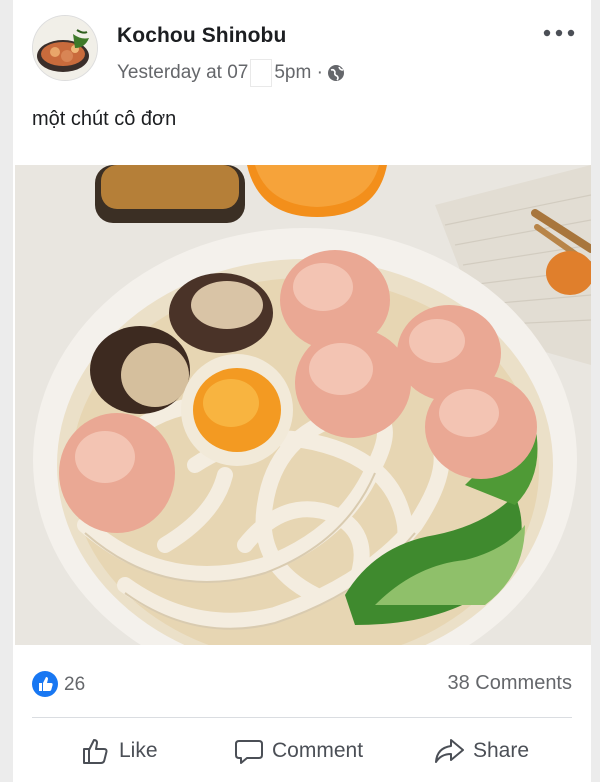 This screenshot has height=782, width=600. Describe the element at coordinates (45, 684) in the screenshot. I see `like-reaction-icon` at that location.